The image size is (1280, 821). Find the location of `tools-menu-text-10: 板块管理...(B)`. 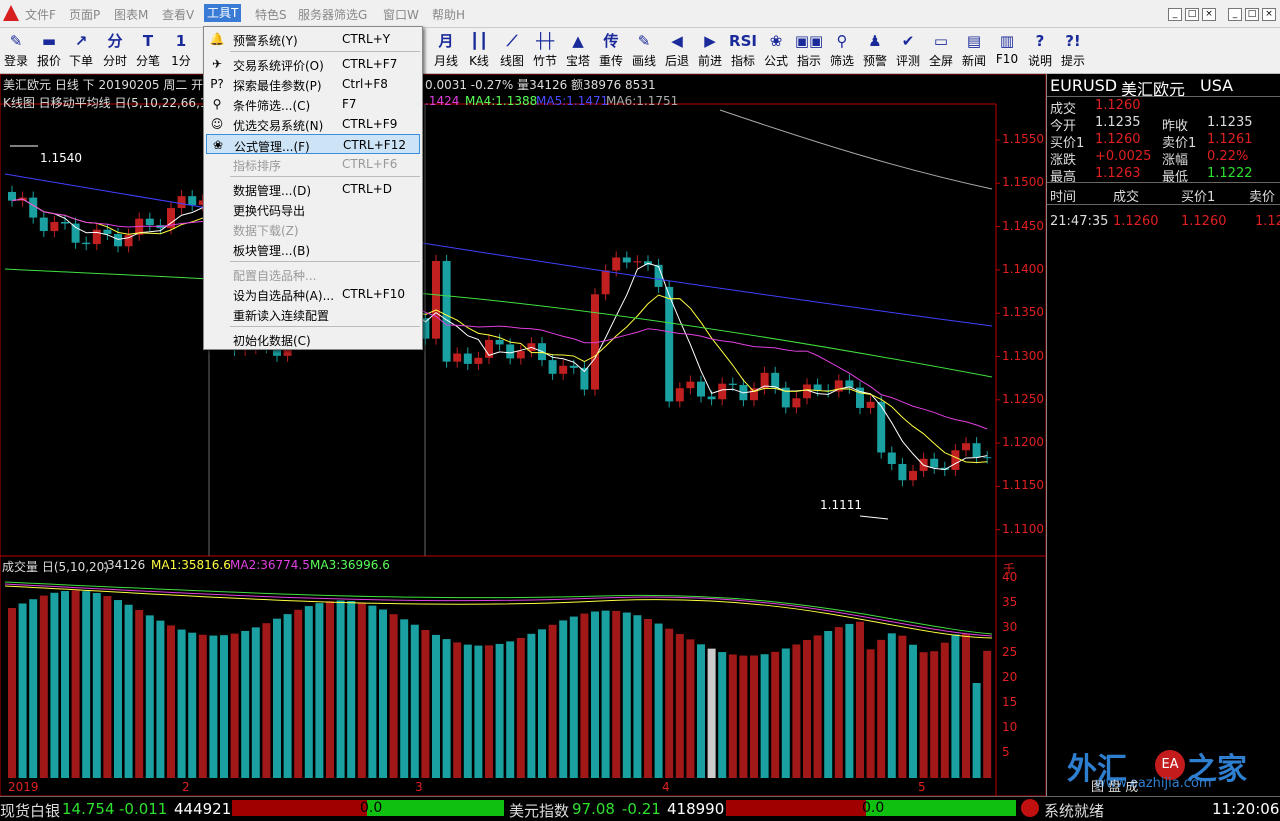

tools-menu-text-10: 板块管理...(B) is located at coordinates (272, 251).